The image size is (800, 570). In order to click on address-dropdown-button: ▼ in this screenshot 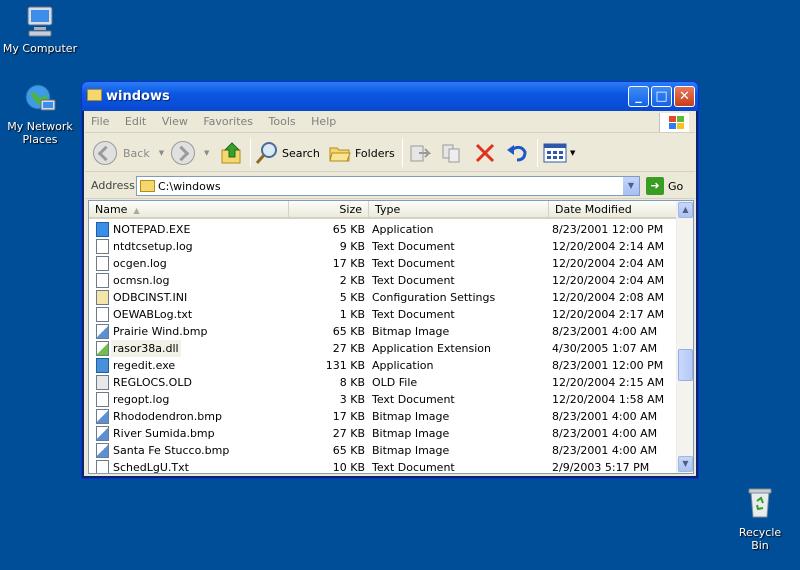, I will do `click(630, 186)`.